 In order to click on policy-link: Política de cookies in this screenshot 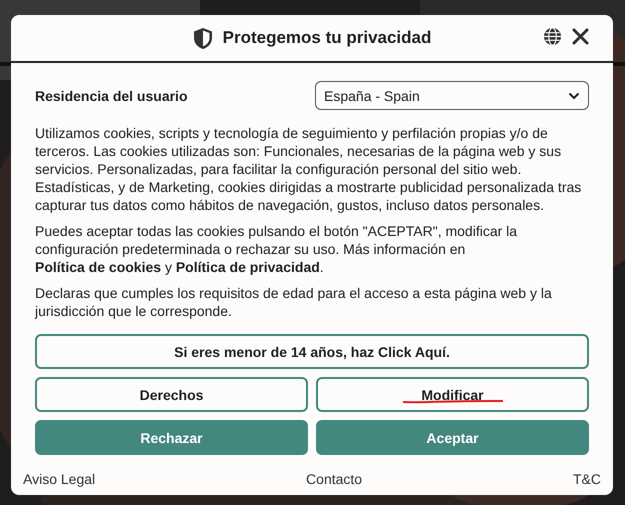, I will do `click(98, 267)`.